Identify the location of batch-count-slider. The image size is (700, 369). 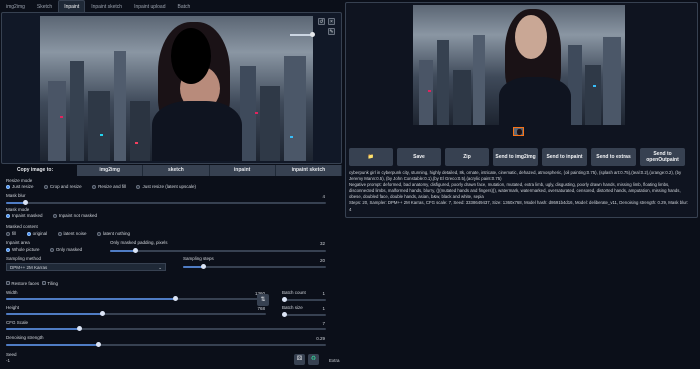
(304, 299).